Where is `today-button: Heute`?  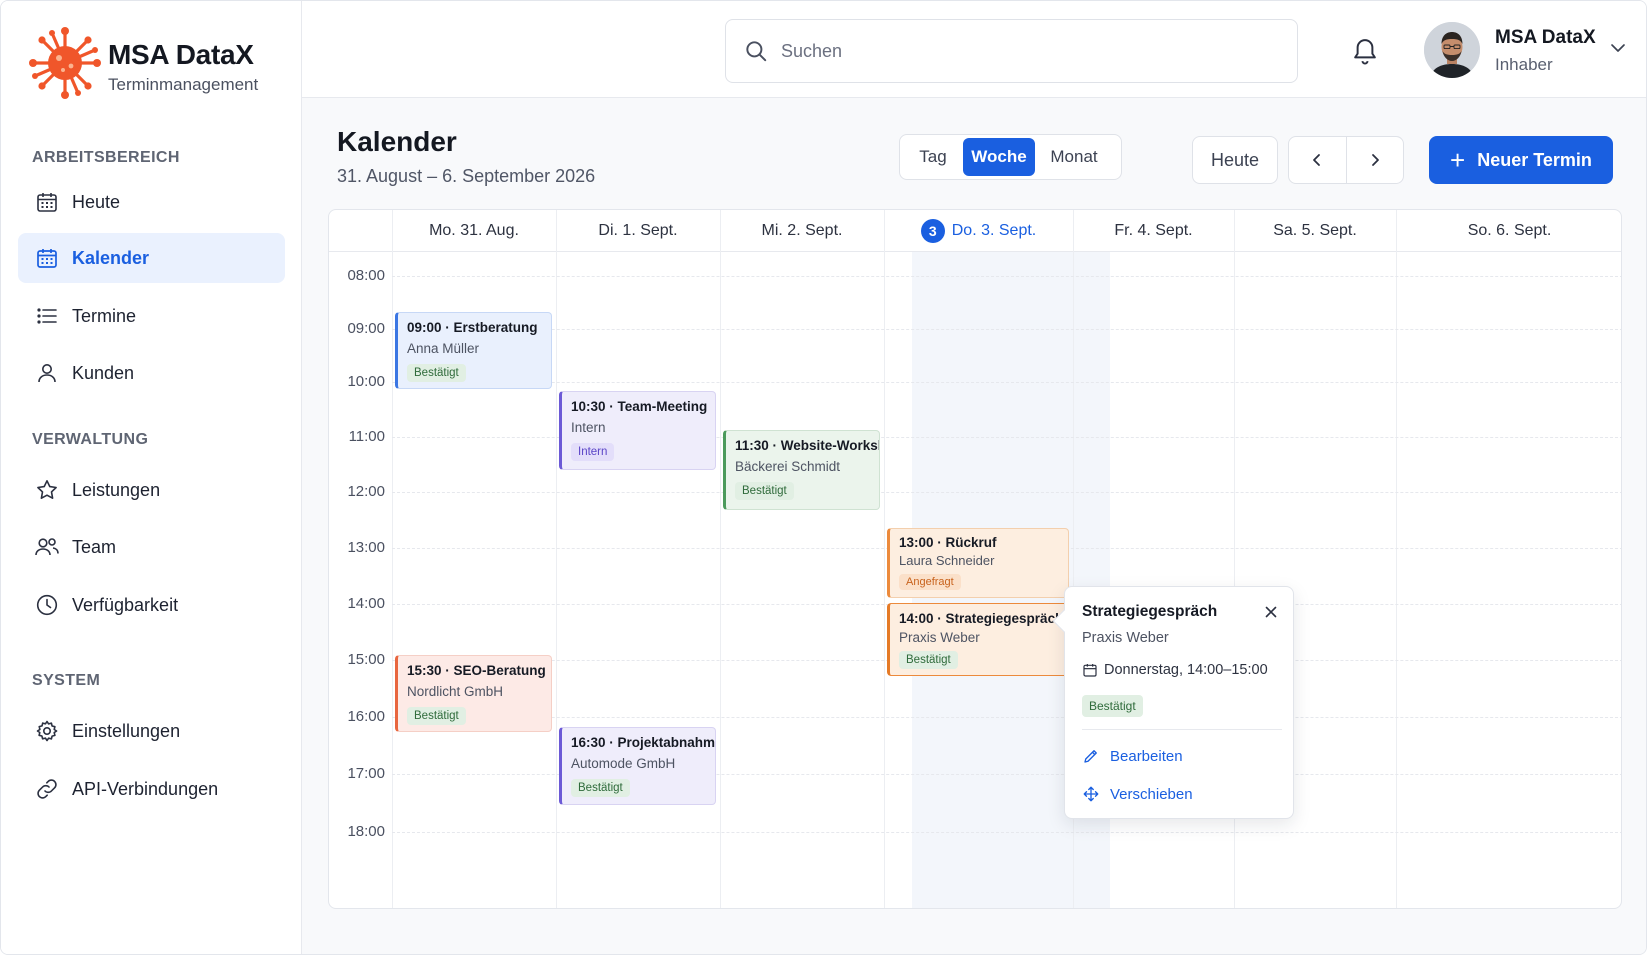 today-button: Heute is located at coordinates (1235, 160).